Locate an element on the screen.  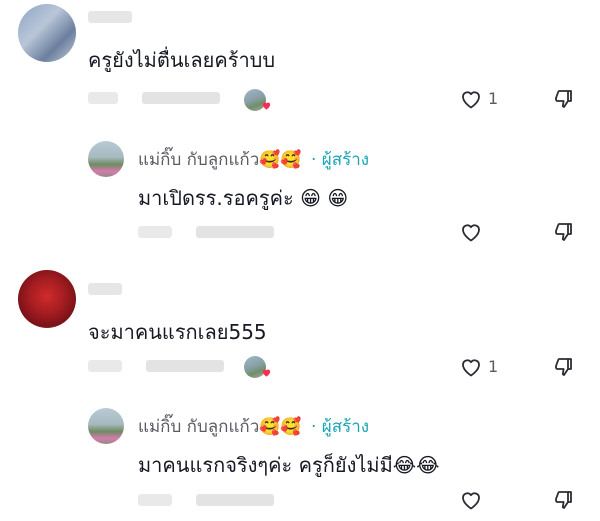
reply-text: มาเปิดรร.รอครูค่ะ 😁 😁 is located at coordinates (243, 198).